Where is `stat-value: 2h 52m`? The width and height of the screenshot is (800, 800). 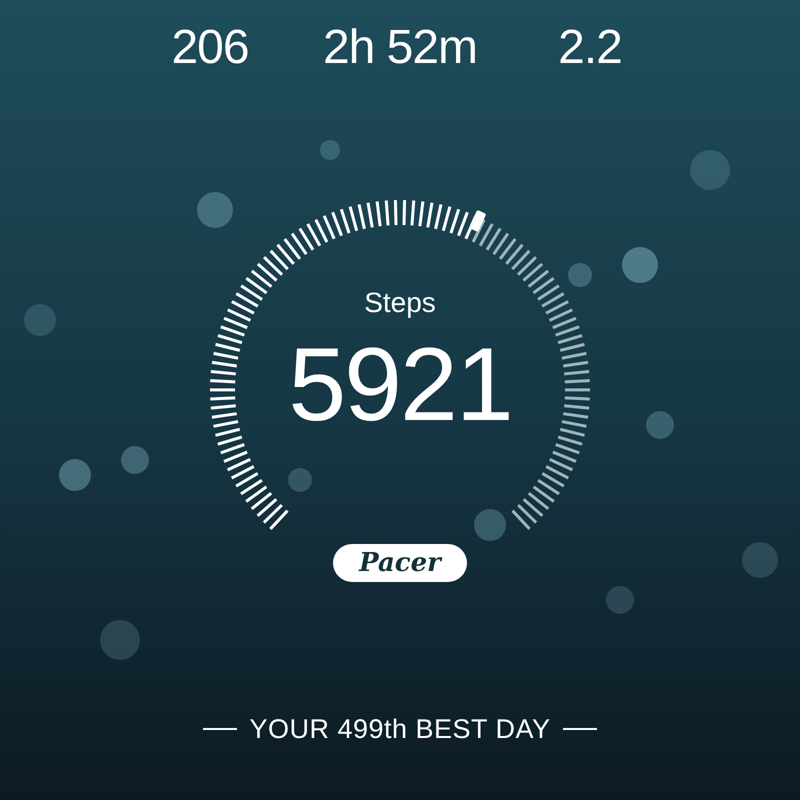
stat-value: 2h 52m is located at coordinates (400, 48).